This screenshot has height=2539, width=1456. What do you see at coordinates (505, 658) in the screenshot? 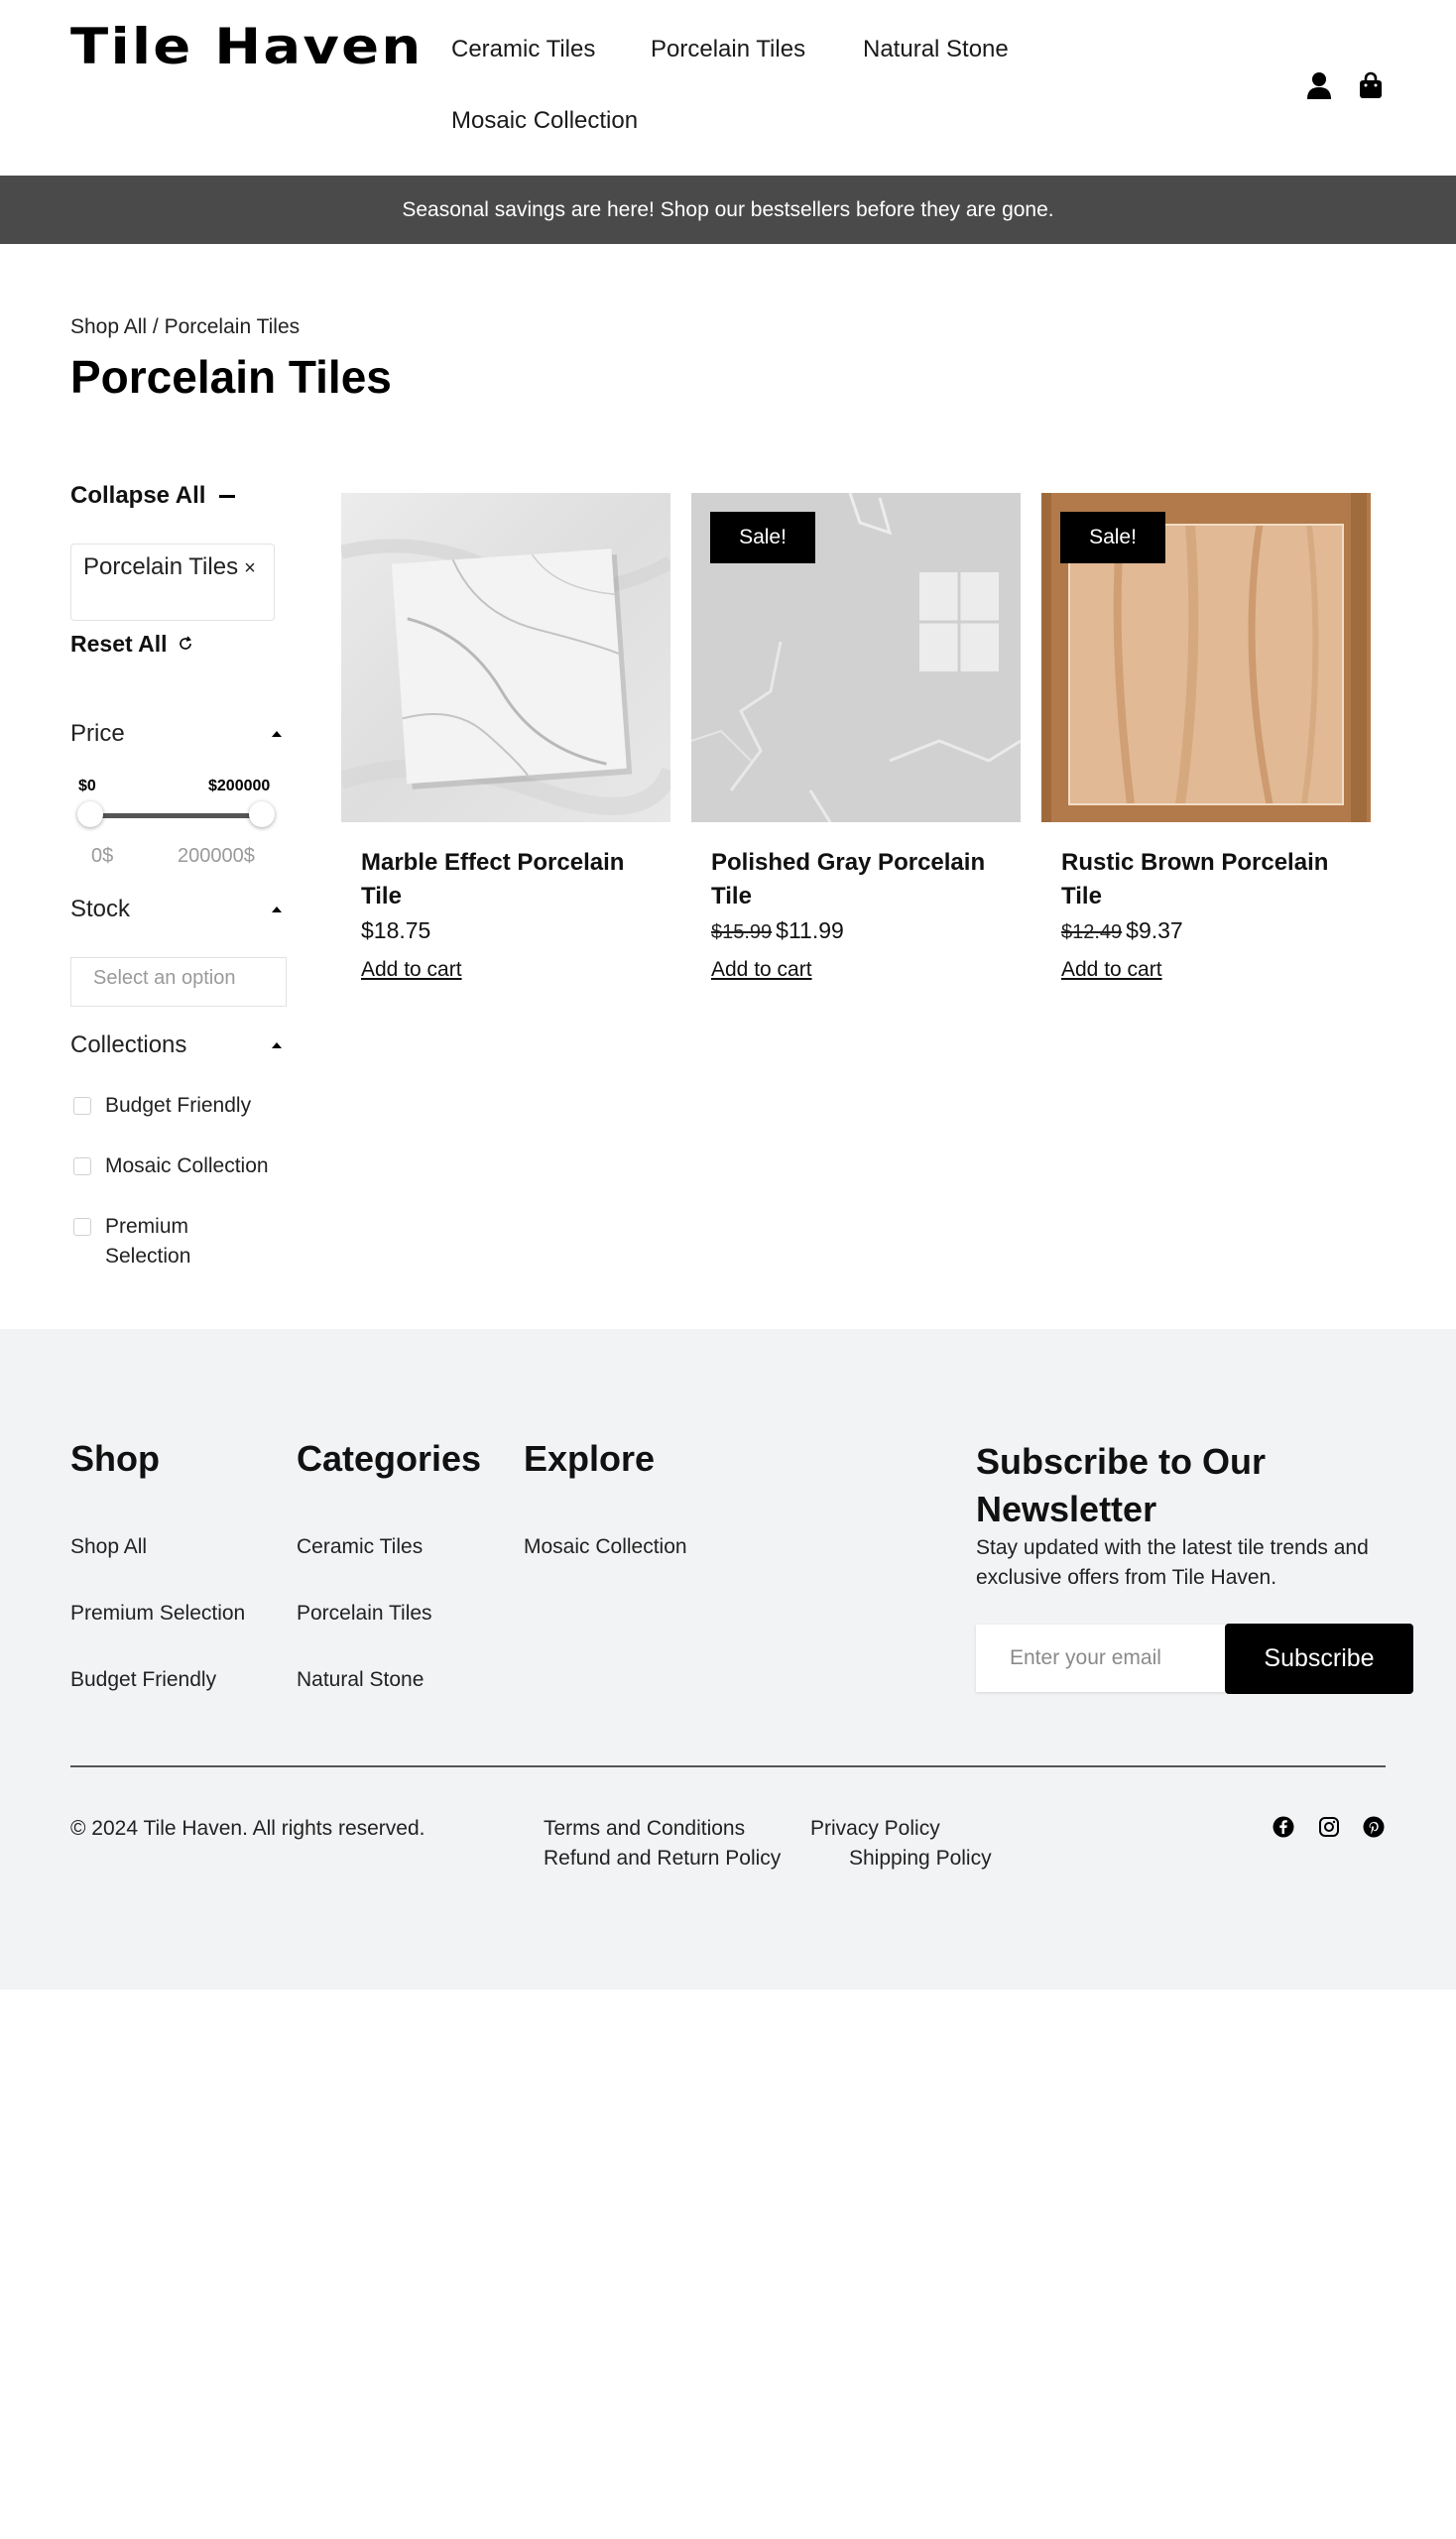
I see `product-image` at bounding box center [505, 658].